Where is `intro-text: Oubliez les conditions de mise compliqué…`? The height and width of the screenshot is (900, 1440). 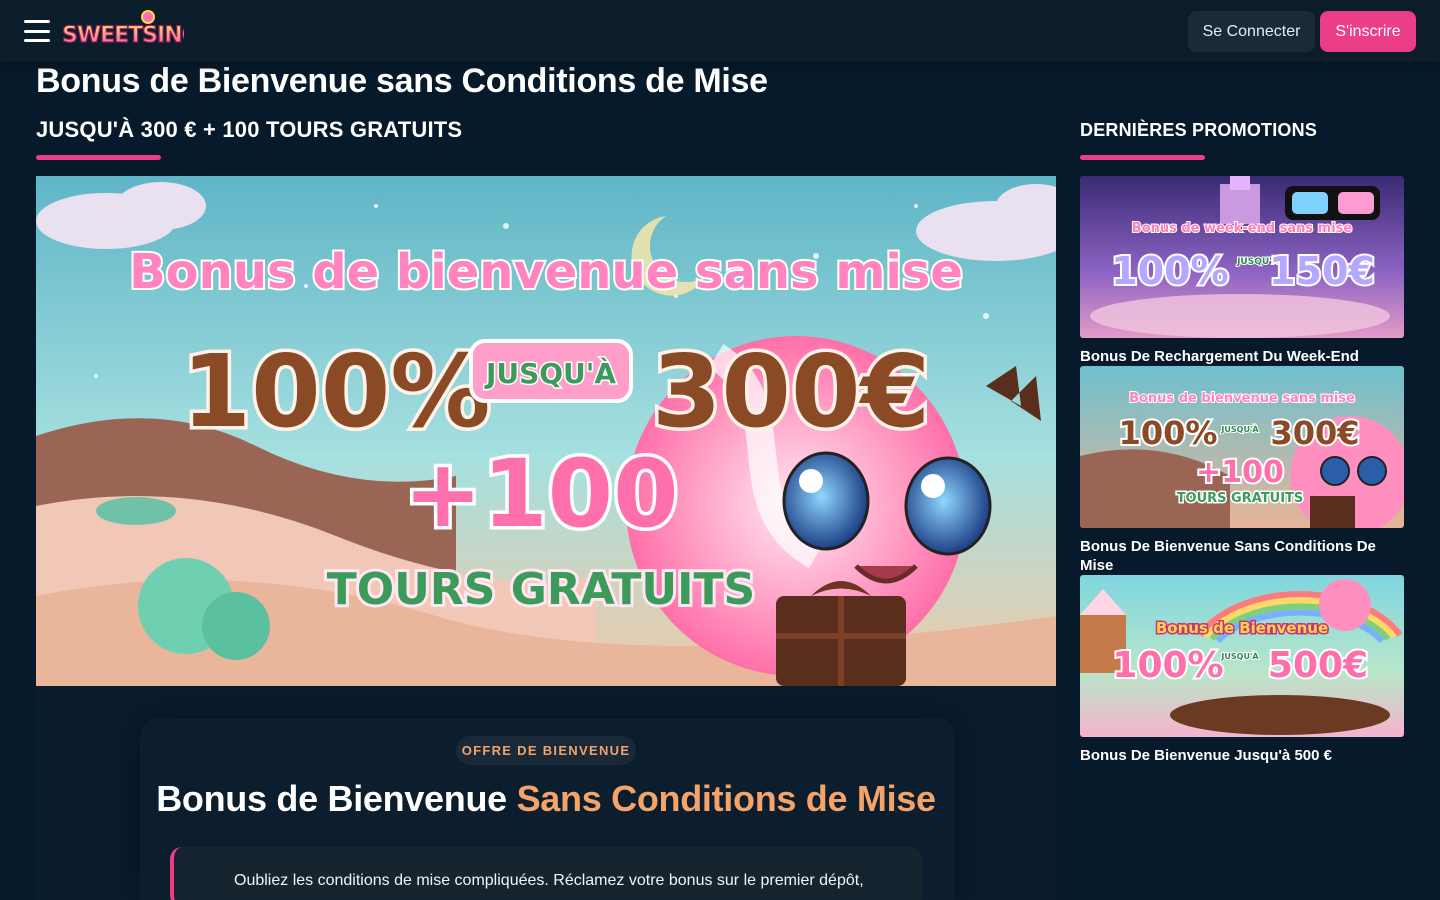 intro-text: Oubliez les conditions de mise compliqué… is located at coordinates (549, 880).